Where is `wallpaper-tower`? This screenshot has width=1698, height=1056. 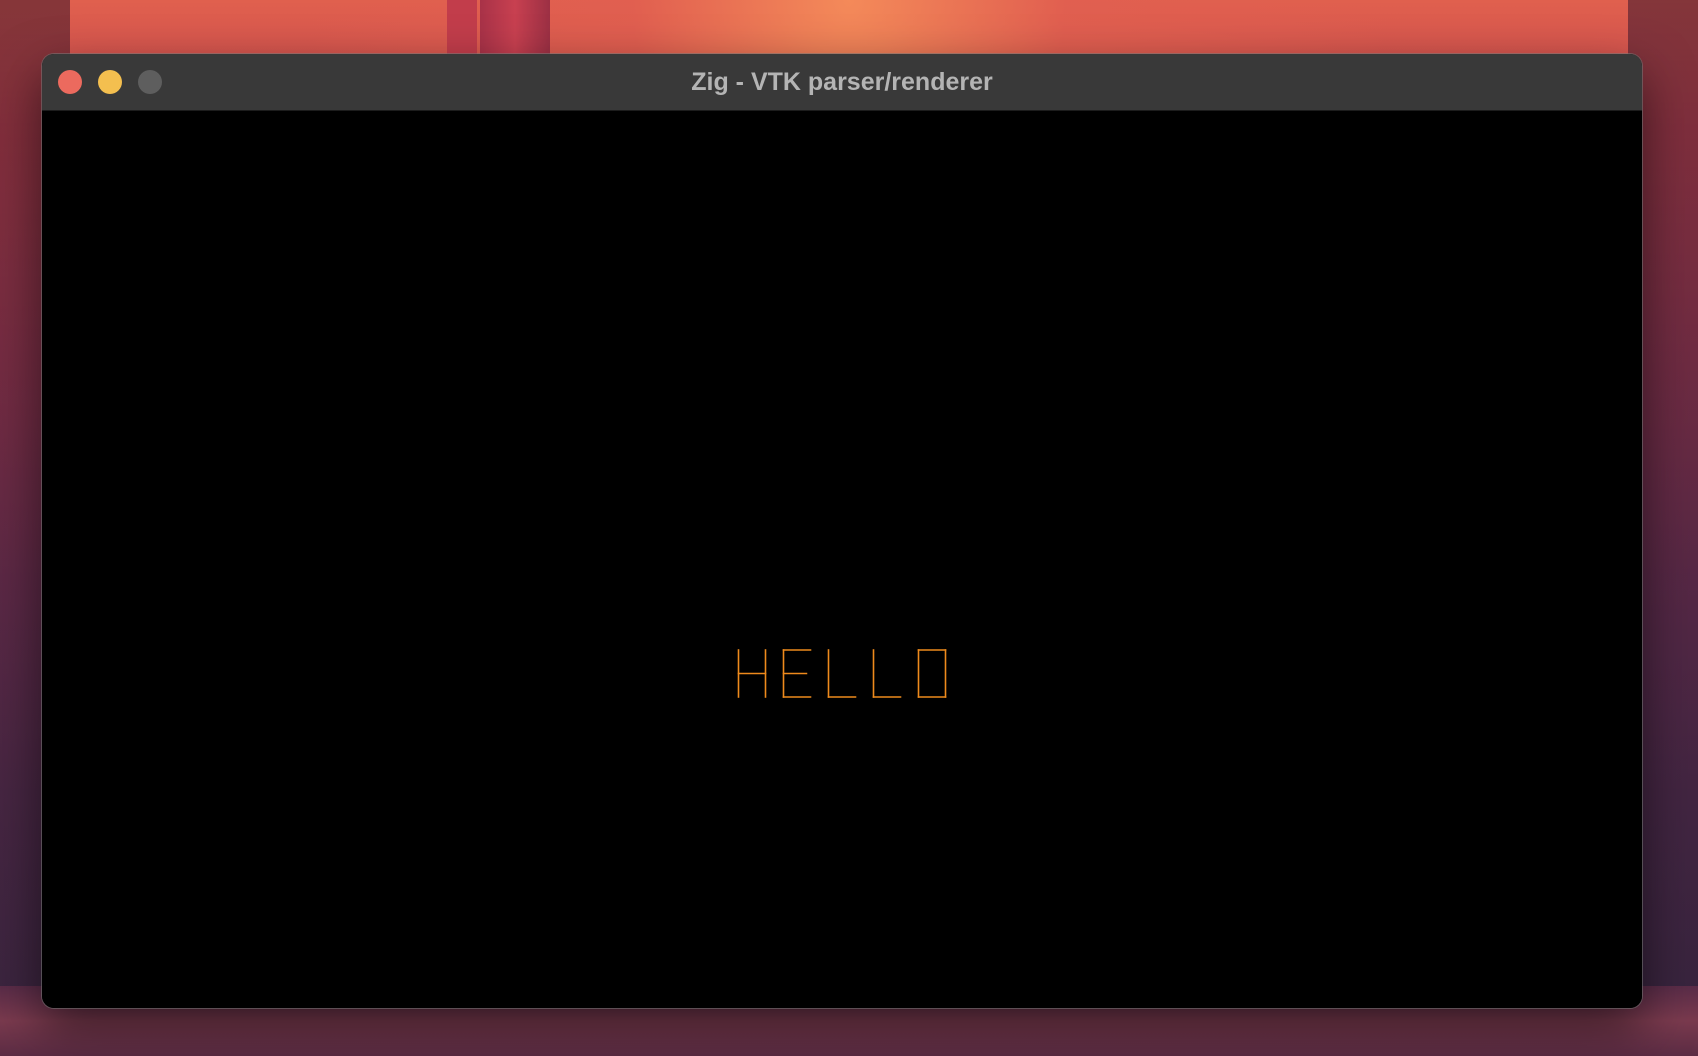
wallpaper-tower is located at coordinates (515, 30).